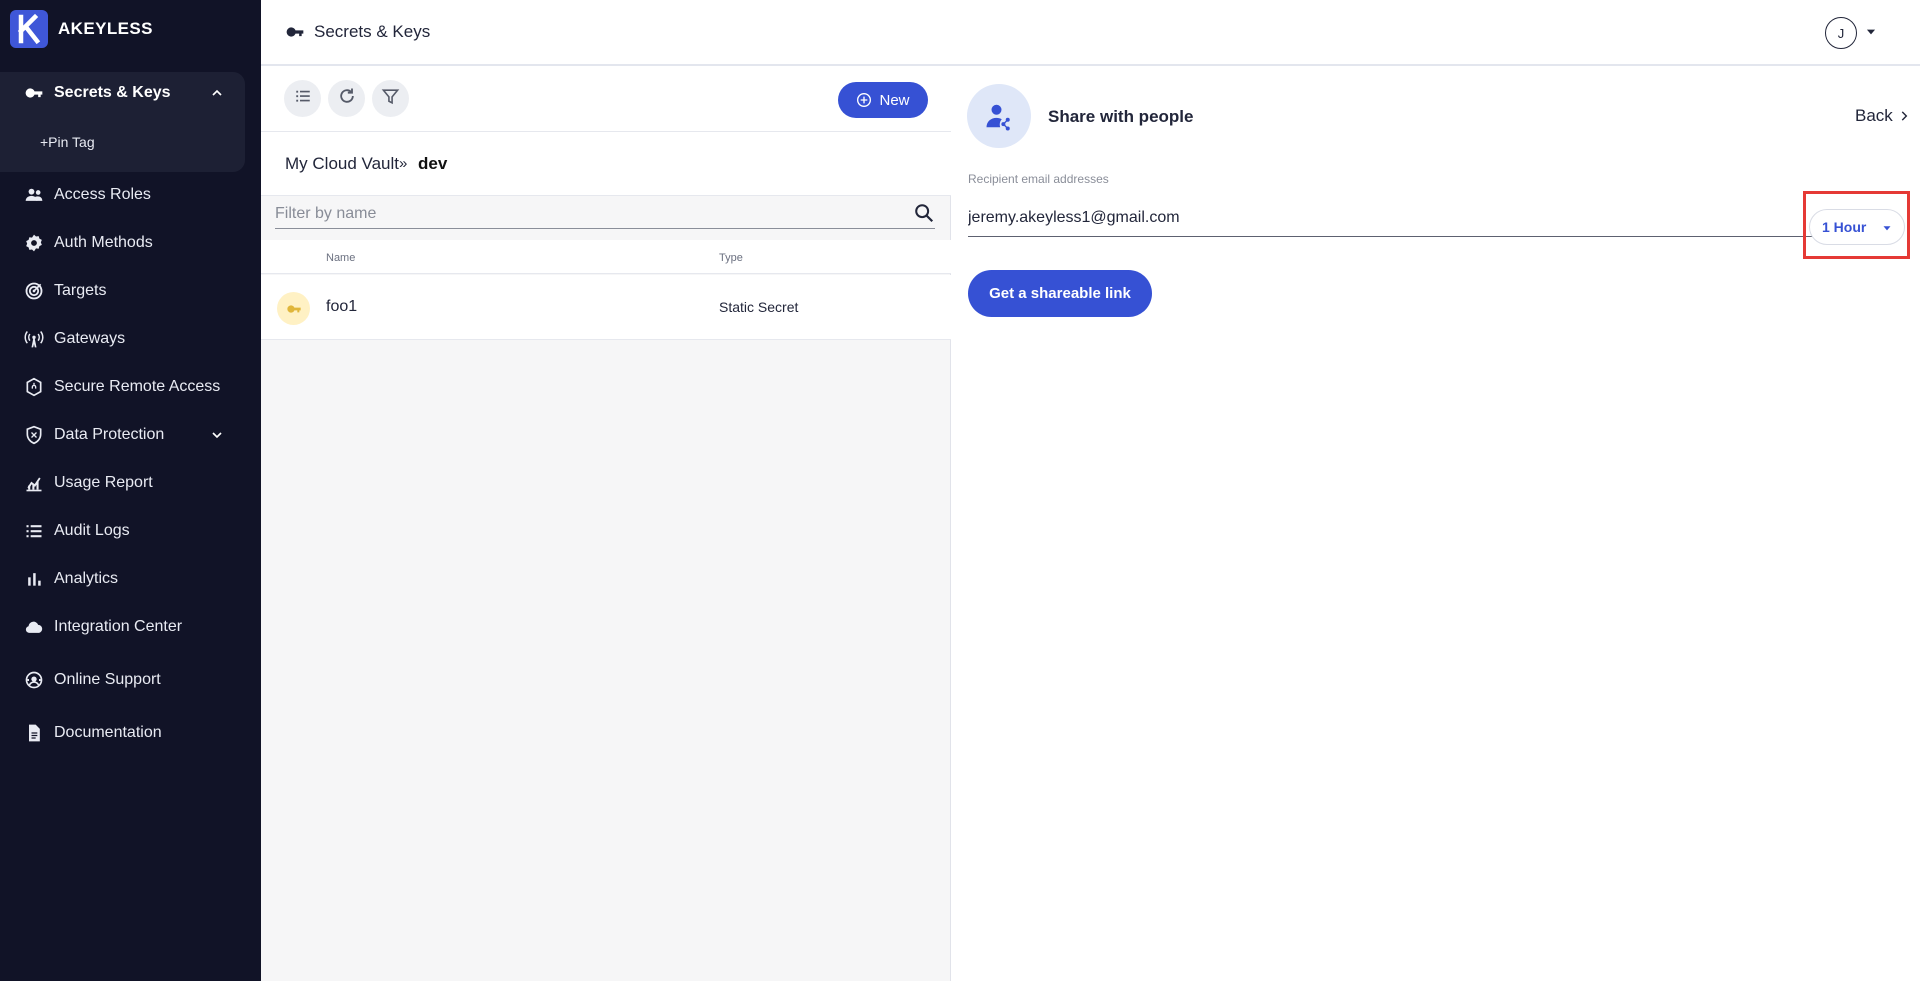  I want to click on sidebar-item-data-protection: Data Protection, so click(122, 435).